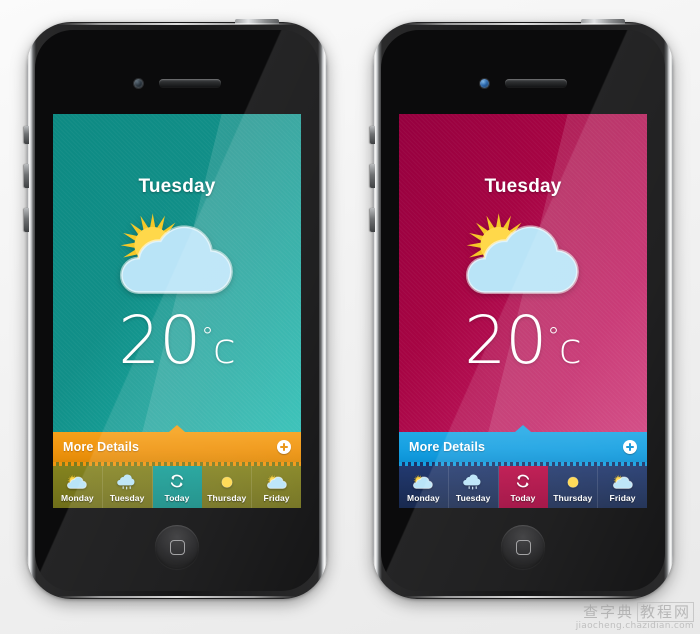 The width and height of the screenshot is (700, 634). I want to click on watermark-cn-text: 查字典, so click(608, 612).